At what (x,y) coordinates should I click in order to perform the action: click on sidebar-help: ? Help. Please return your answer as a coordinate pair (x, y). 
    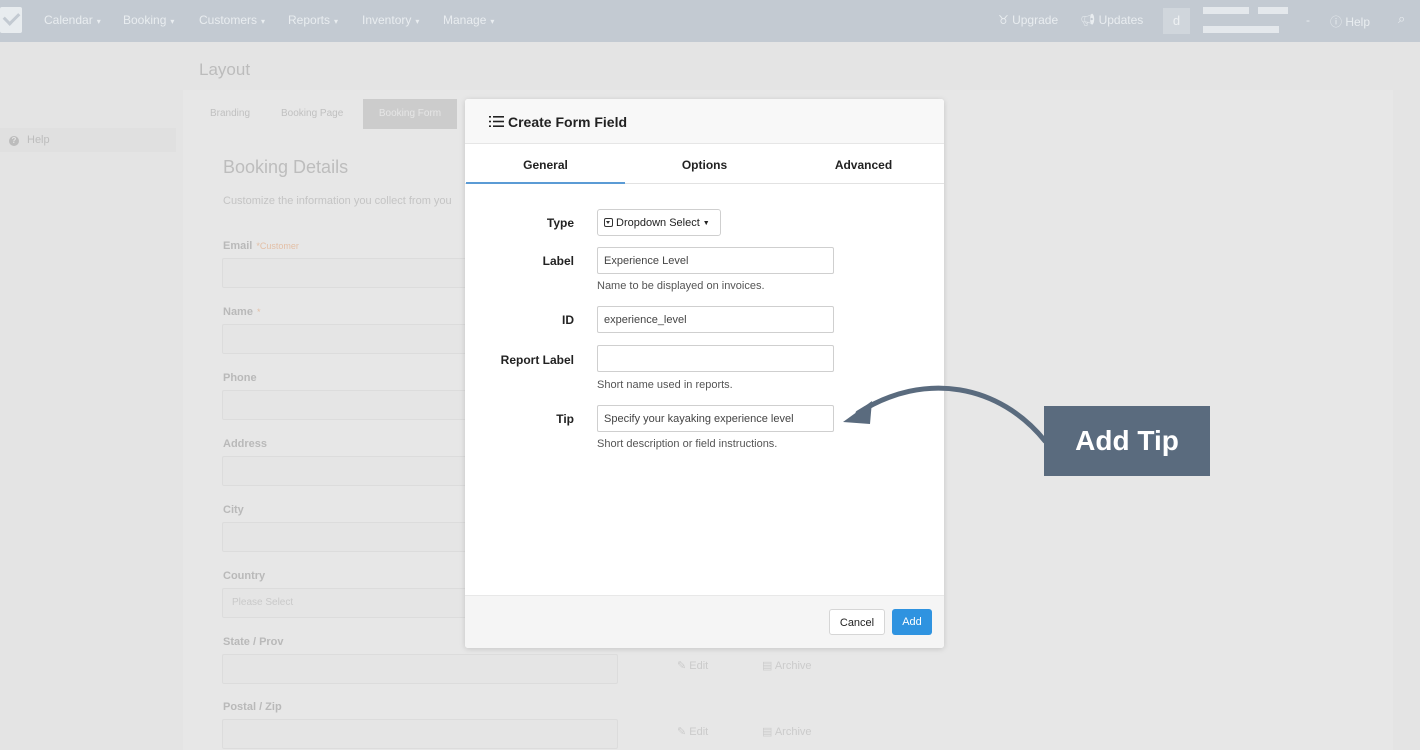
    Looking at the image, I should click on (88, 140).